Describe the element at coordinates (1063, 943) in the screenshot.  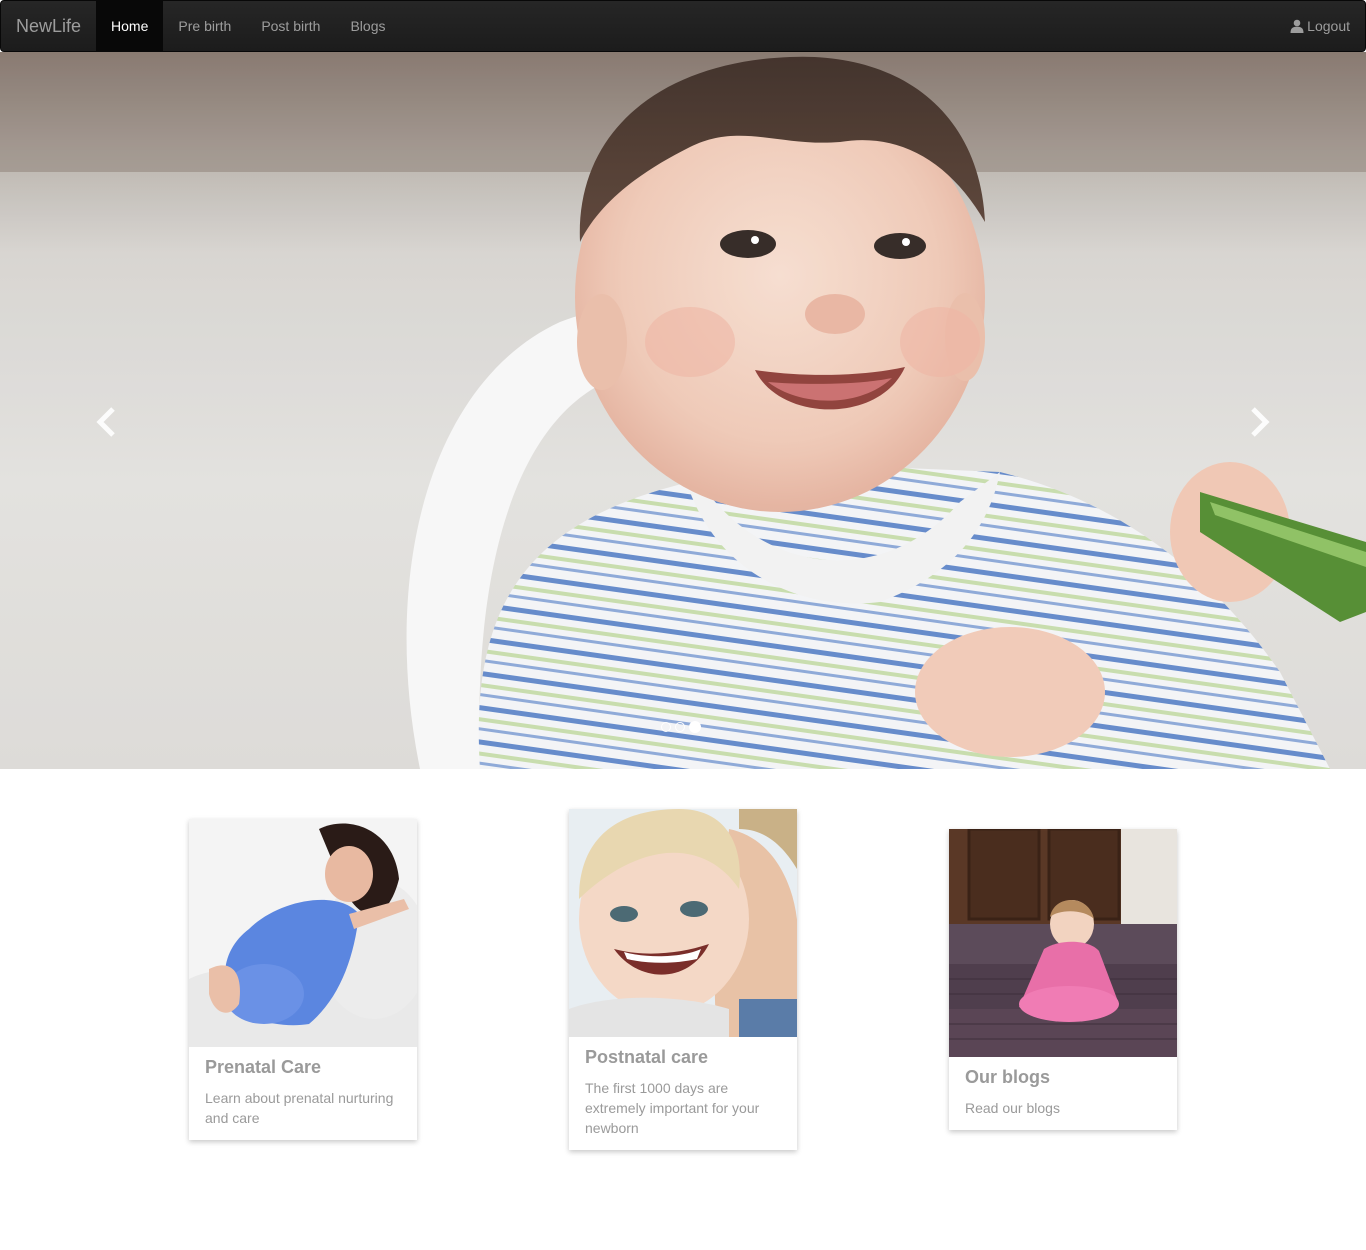
I see `girl-on-steps-image` at that location.